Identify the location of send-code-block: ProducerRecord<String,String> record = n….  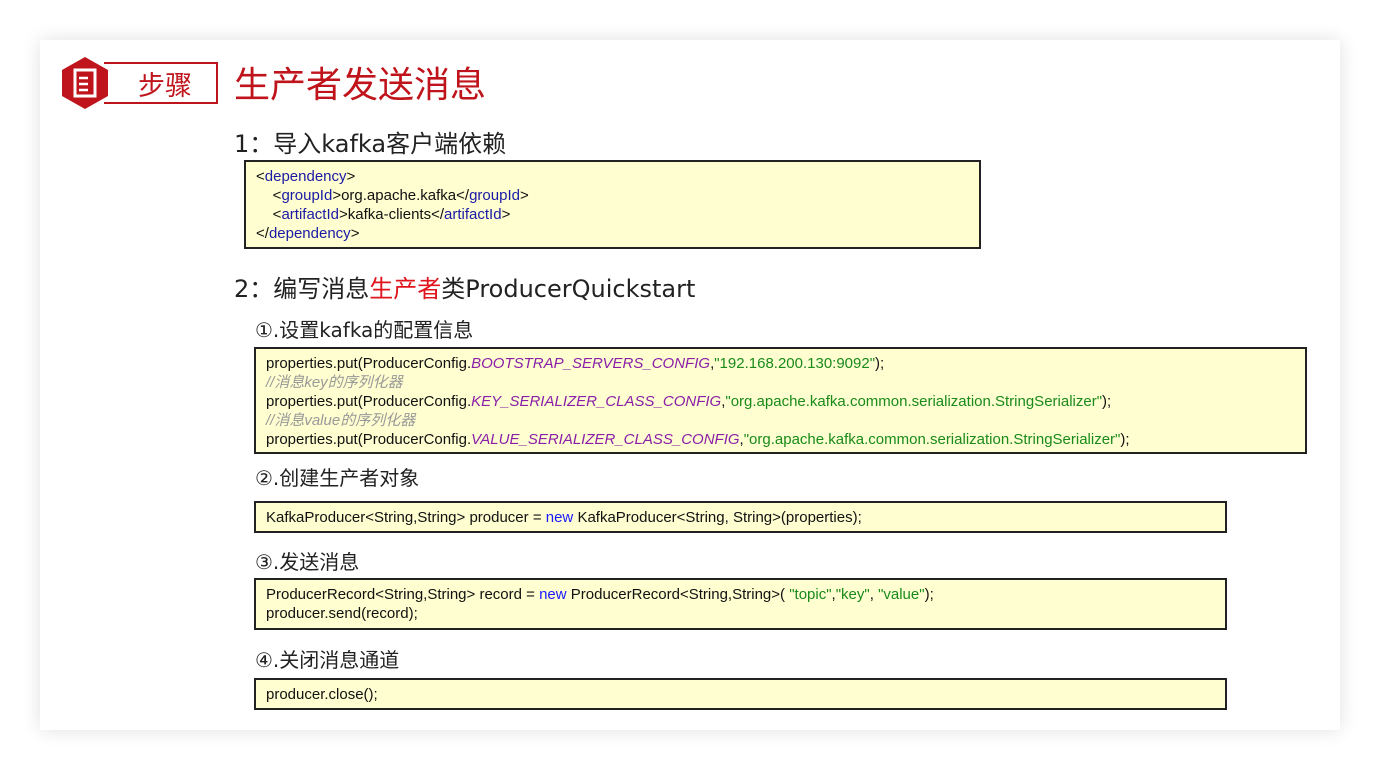
(740, 604).